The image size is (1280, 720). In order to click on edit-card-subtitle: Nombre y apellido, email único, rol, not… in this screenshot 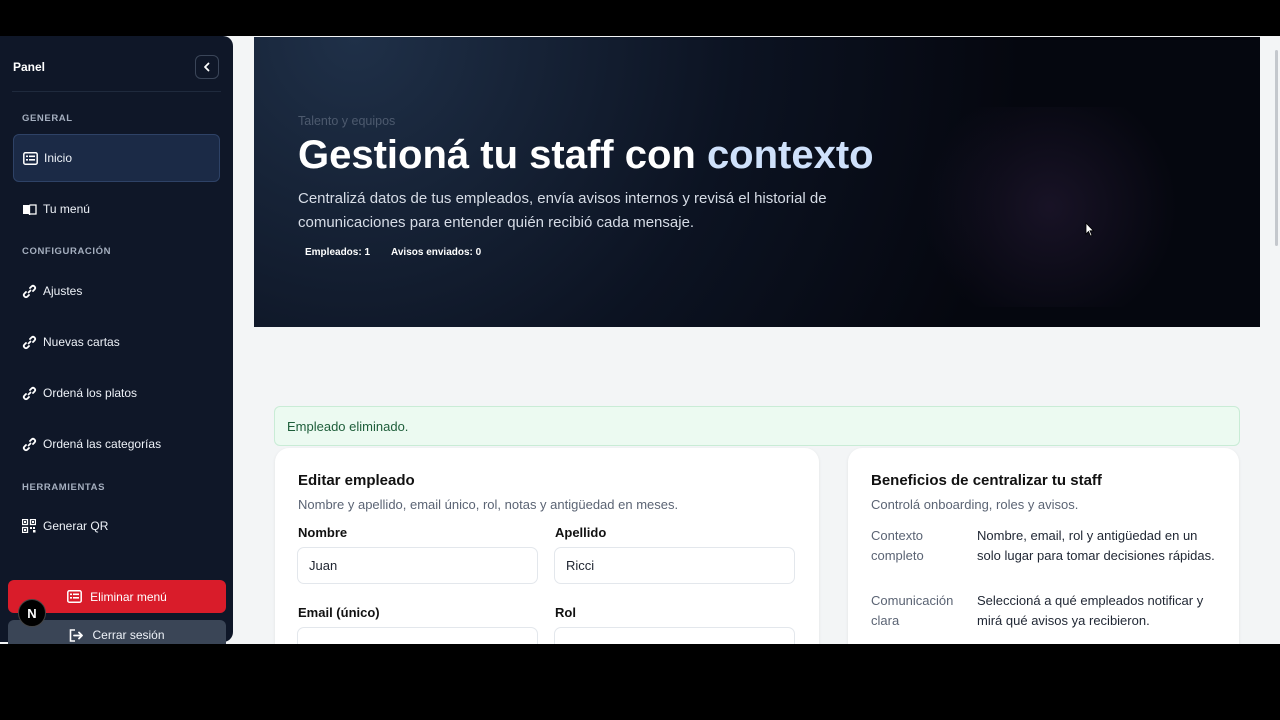, I will do `click(488, 504)`.